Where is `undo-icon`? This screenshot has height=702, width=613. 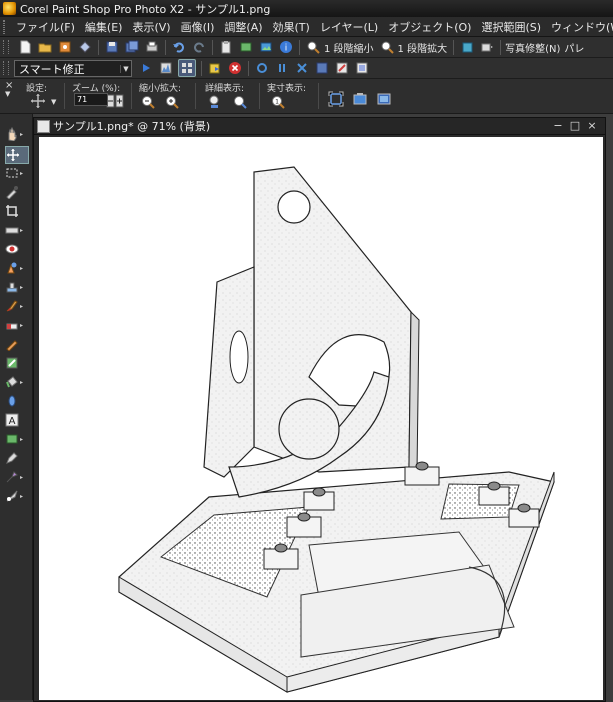
undo-icon is located at coordinates (179, 47).